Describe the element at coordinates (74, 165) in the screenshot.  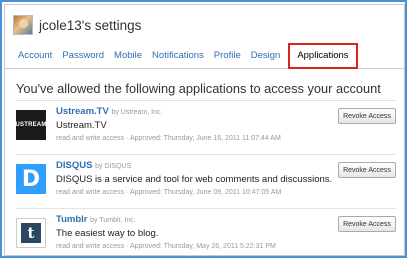
I see `app-name-link: DISQUS` at that location.